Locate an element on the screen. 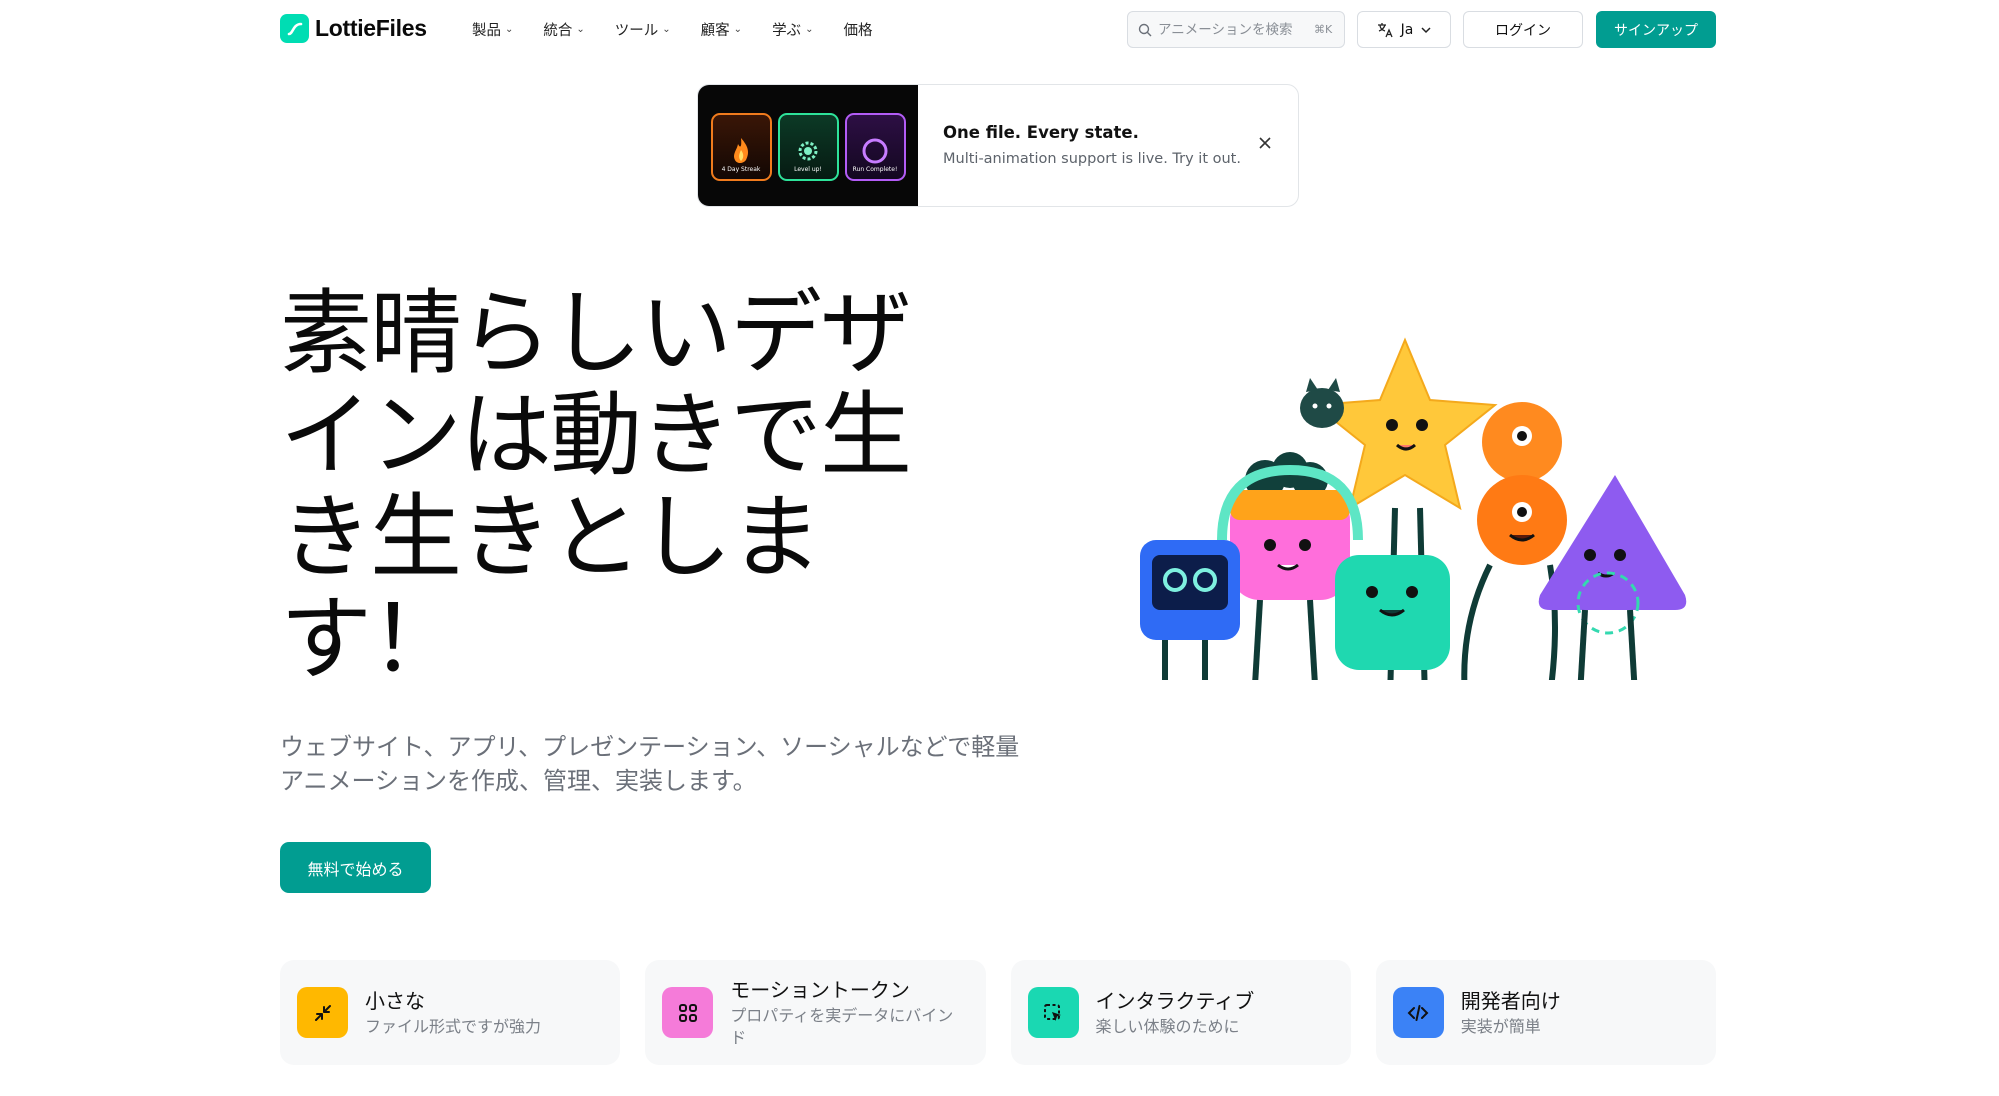 The height and width of the screenshot is (1096, 1999). orange-character is located at coordinates (1514, 541).